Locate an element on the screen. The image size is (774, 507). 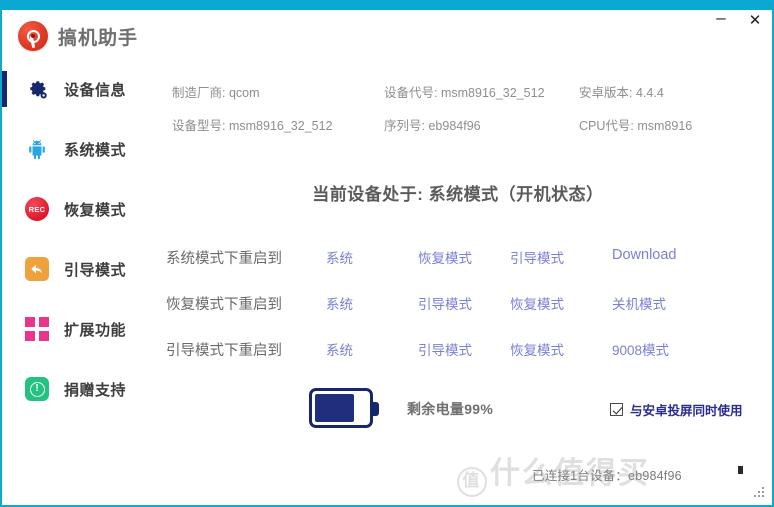
link-bootloader-to-9008: 9008模式 is located at coordinates (667, 349).